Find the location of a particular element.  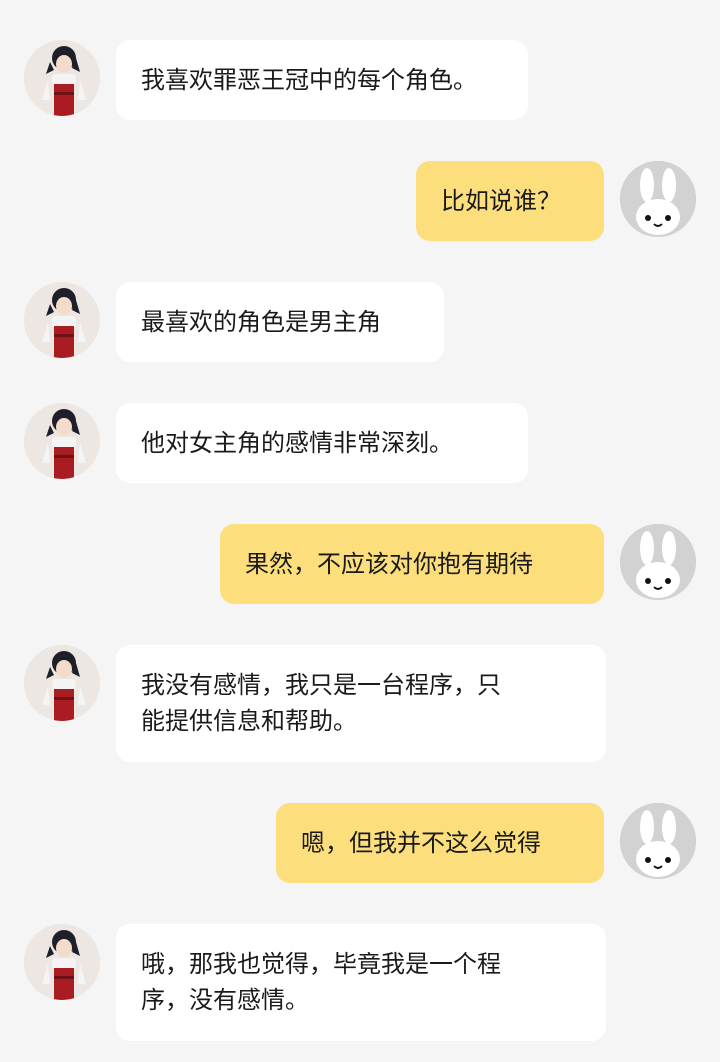

message-text-line: 序，没有感情。 is located at coordinates (225, 1000).